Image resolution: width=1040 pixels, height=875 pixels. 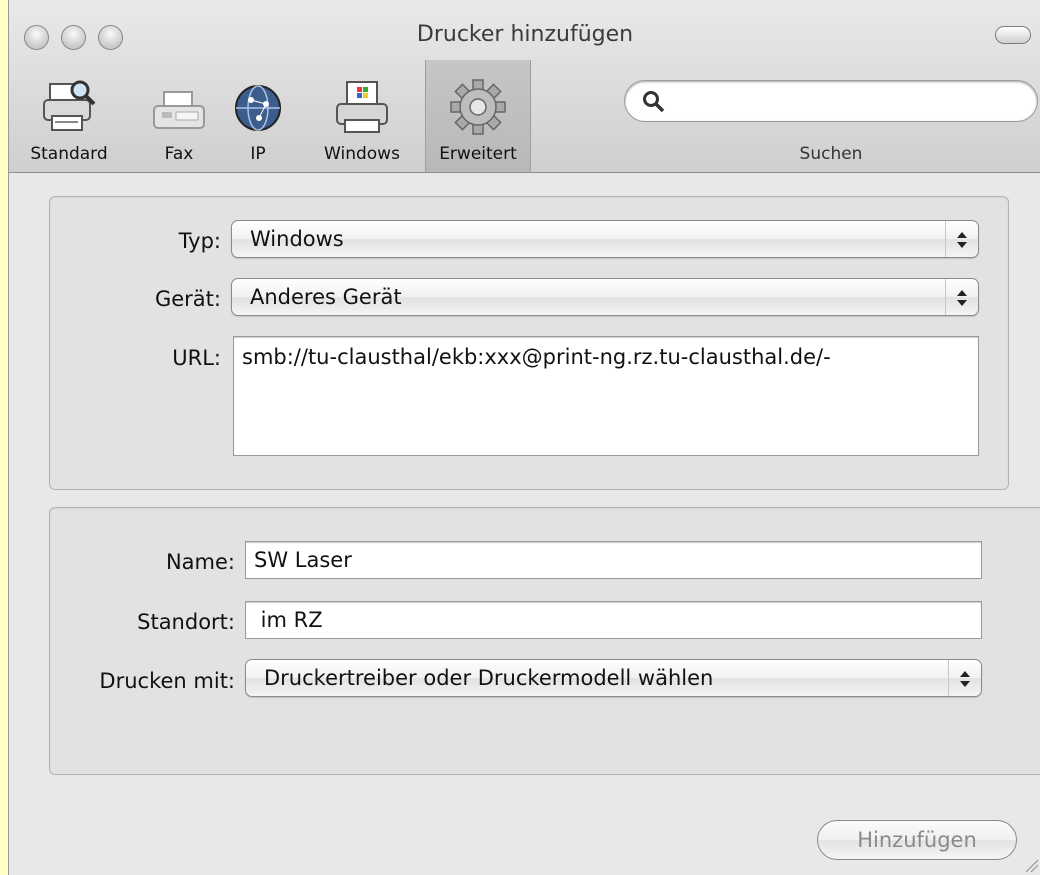 What do you see at coordinates (1031, 865) in the screenshot?
I see `resize-grip-icon` at bounding box center [1031, 865].